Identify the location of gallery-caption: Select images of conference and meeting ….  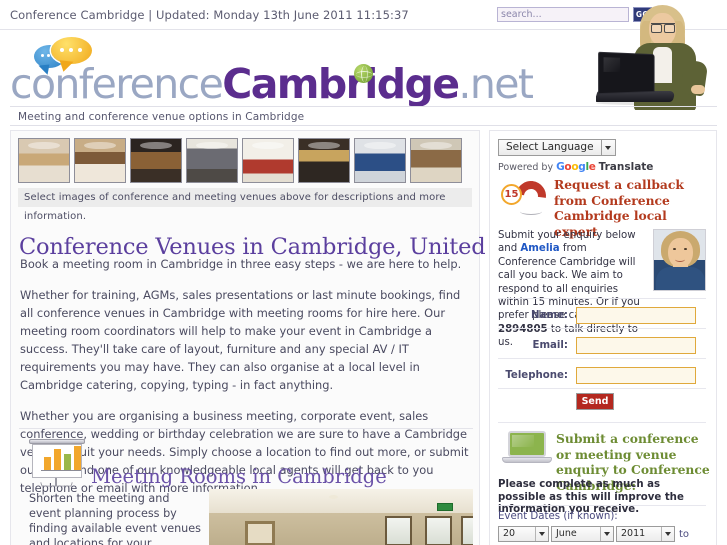
(245, 205).